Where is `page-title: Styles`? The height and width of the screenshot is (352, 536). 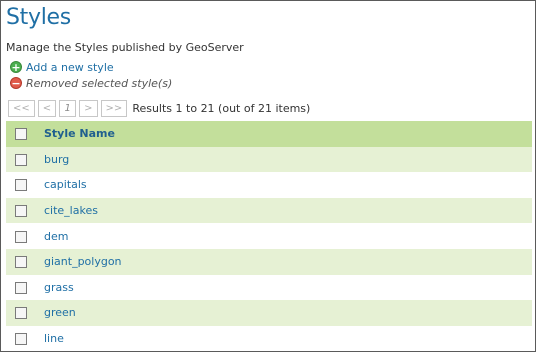
page-title: Styles is located at coordinates (38, 17).